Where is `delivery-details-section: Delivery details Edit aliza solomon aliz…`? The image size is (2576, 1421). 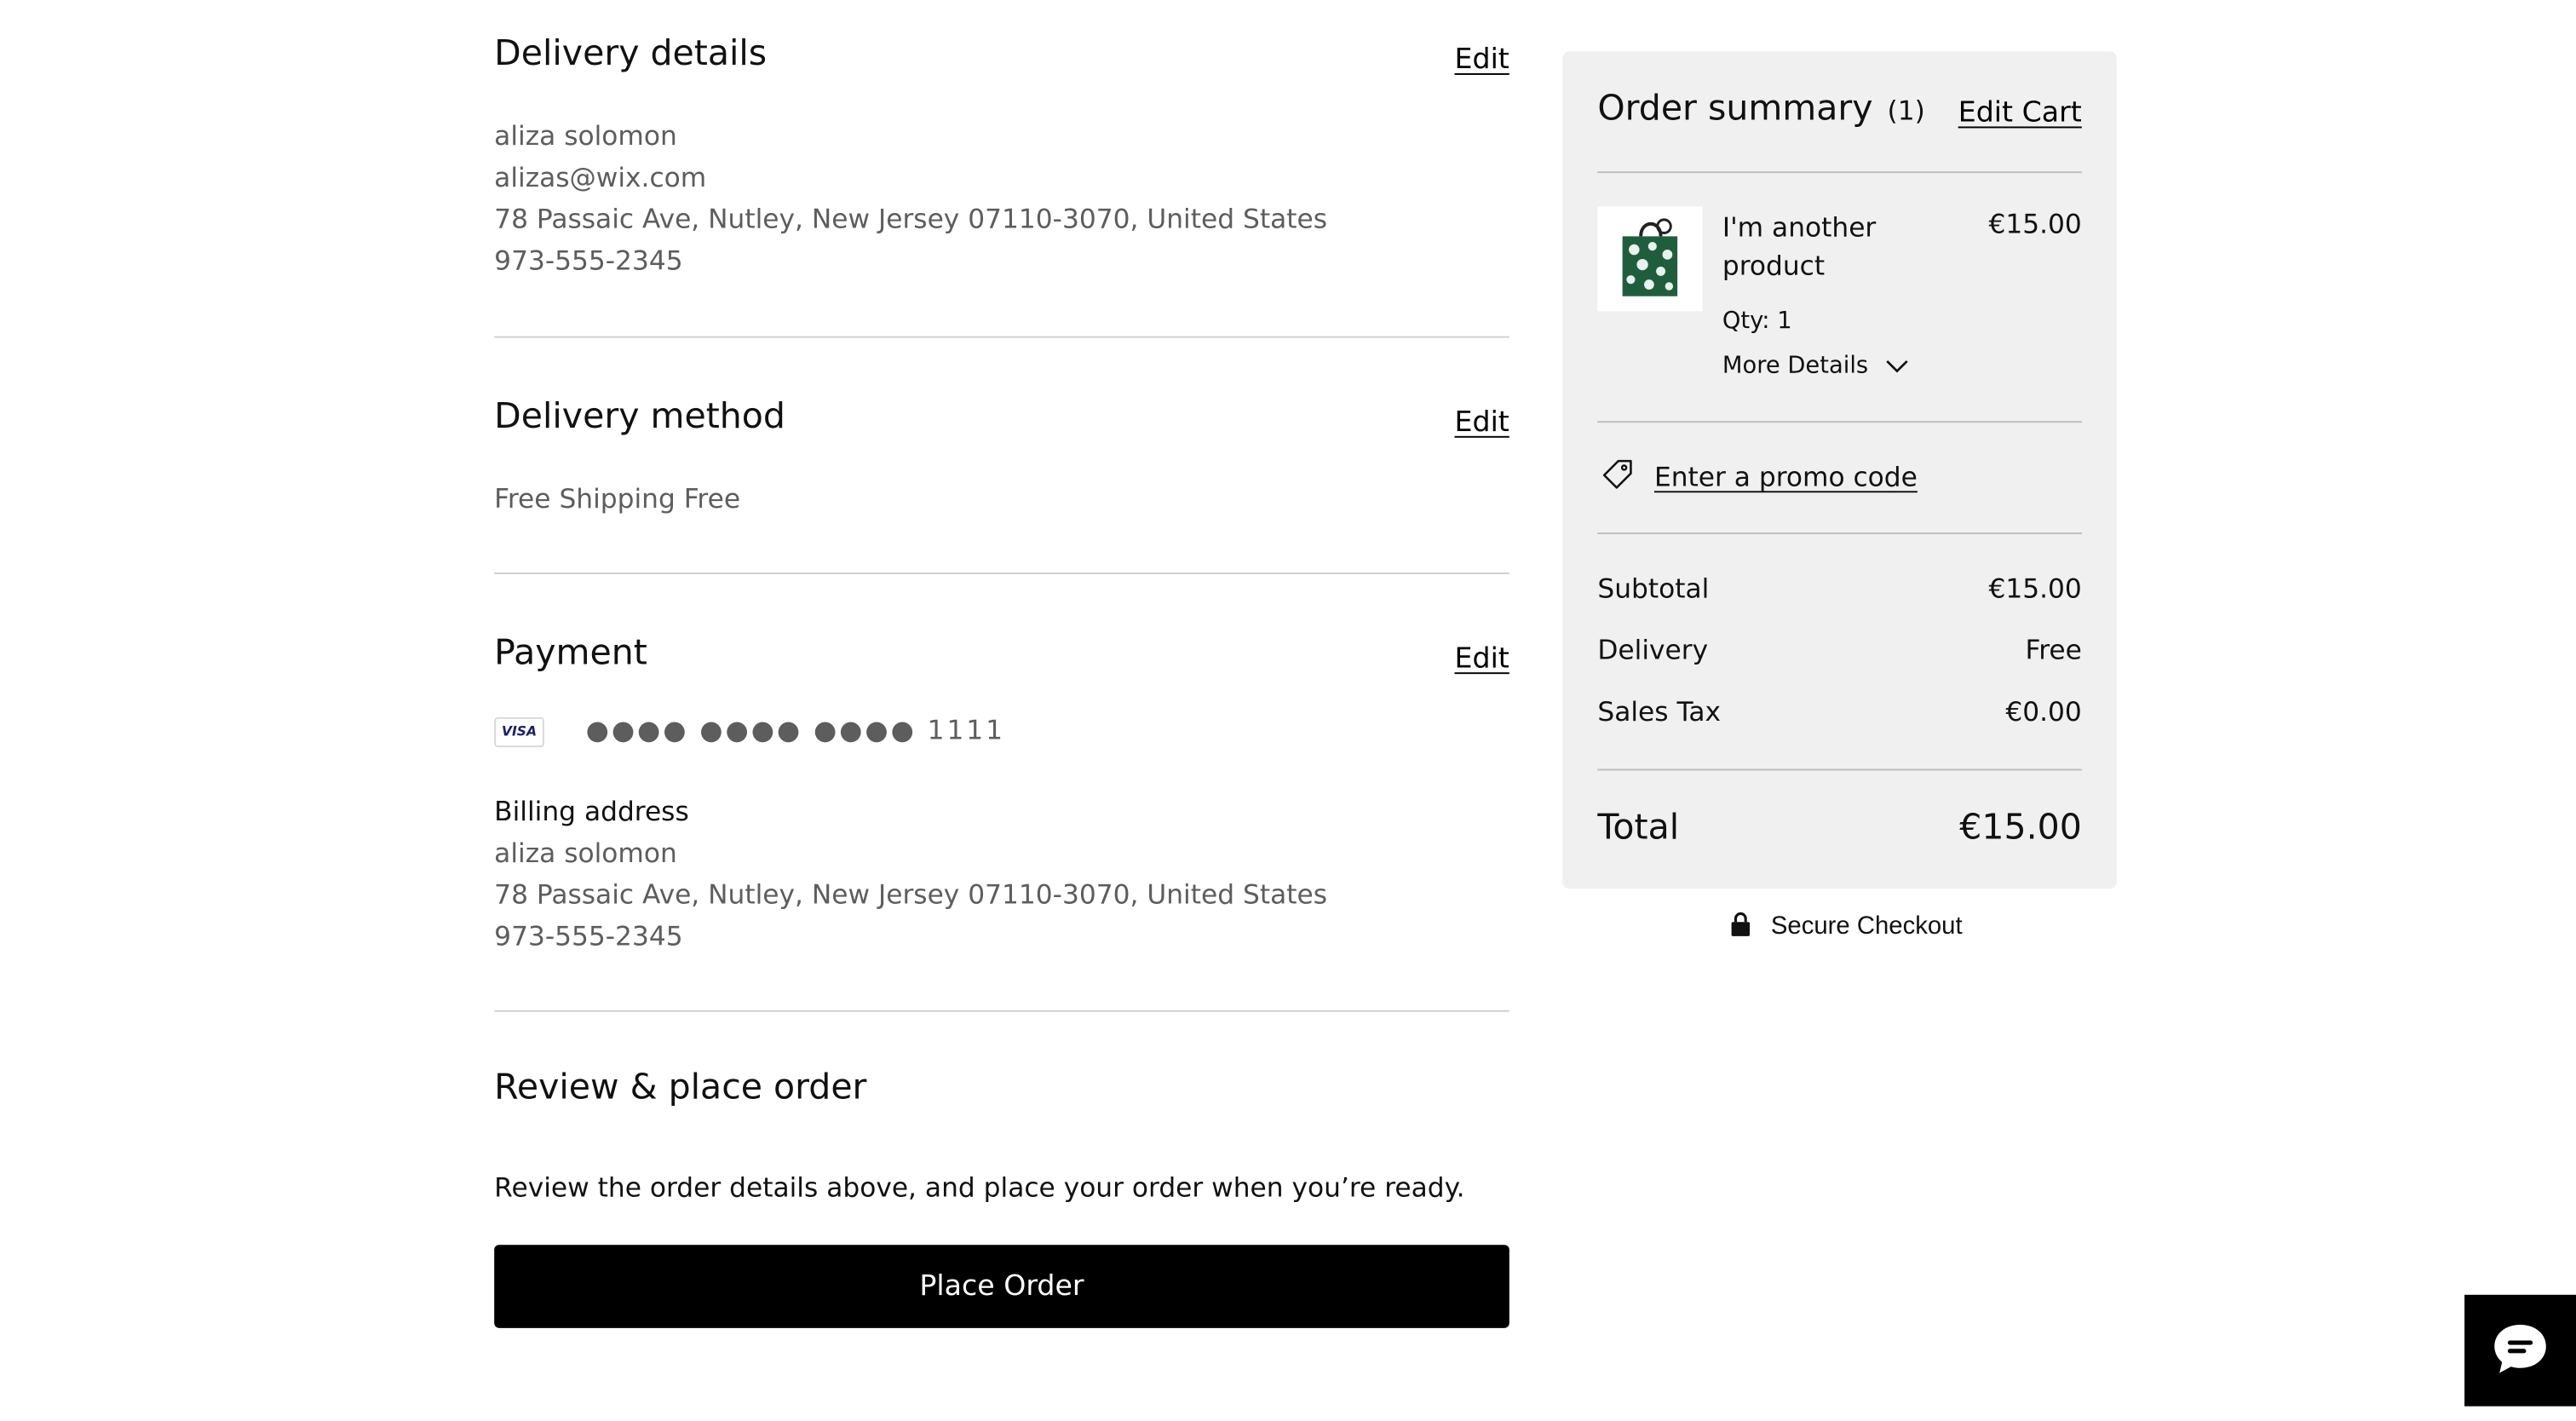 delivery-details-section: Delivery details Edit aliza solomon aliz… is located at coordinates (1002, 169).